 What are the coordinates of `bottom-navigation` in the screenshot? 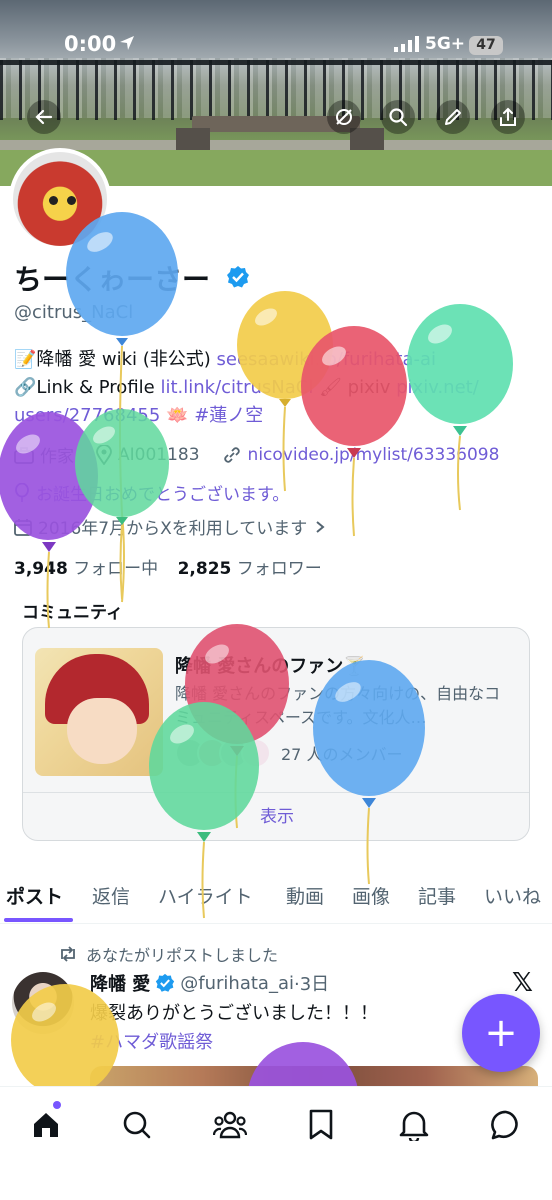 It's located at (276, 1143).